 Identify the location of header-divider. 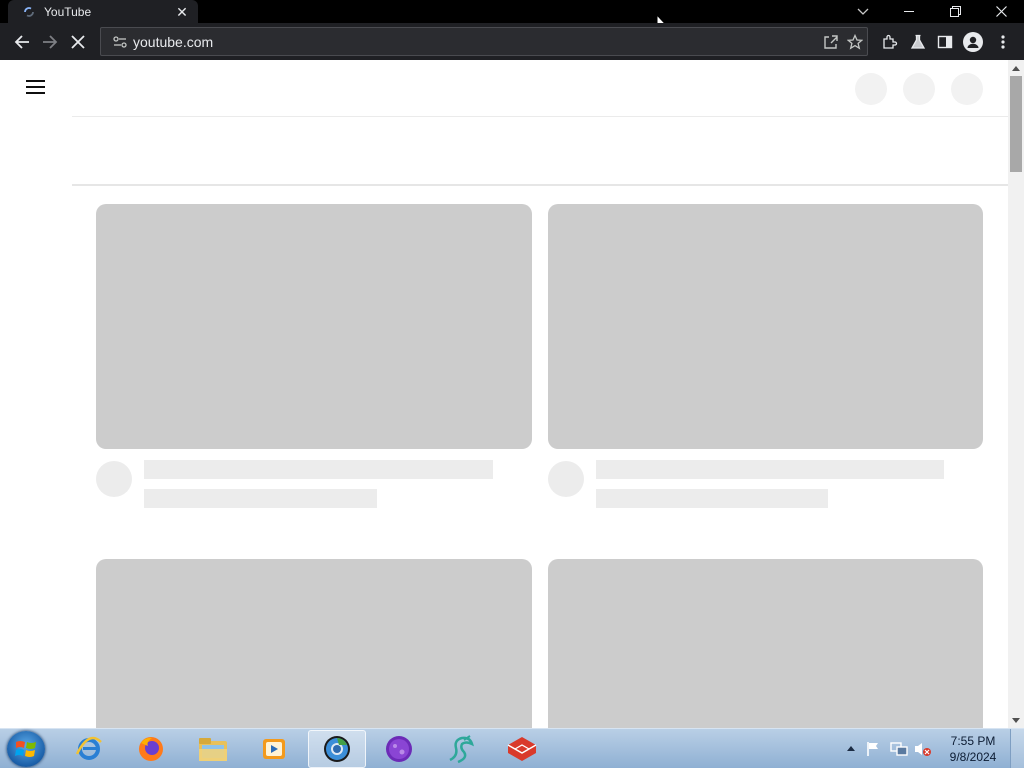
(540, 116).